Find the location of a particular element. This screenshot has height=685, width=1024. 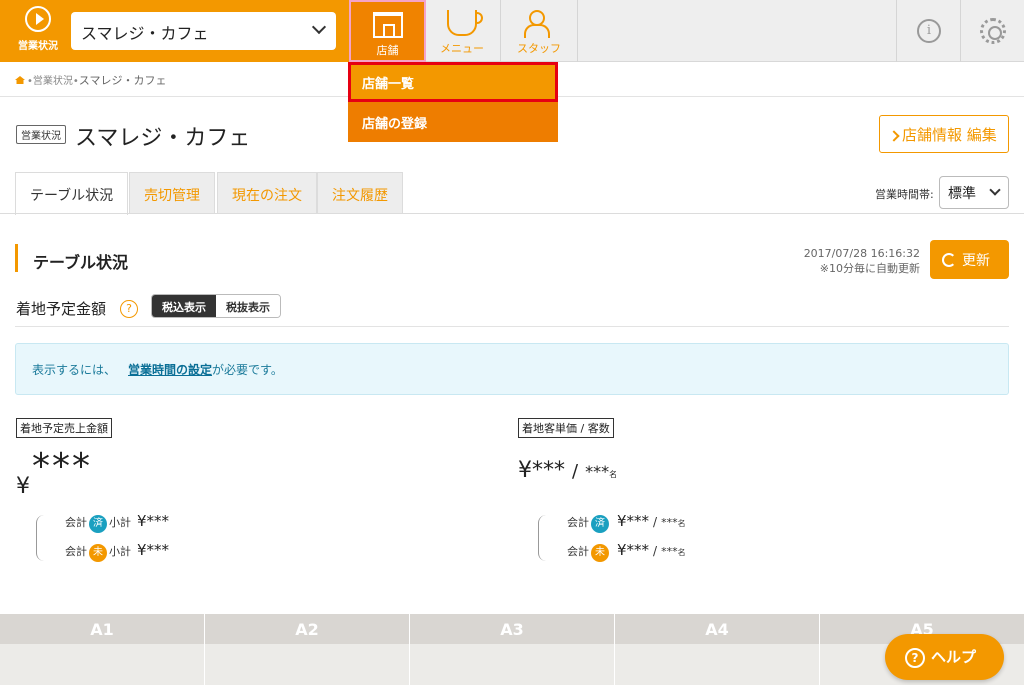

edit-store-info-button: 店舗情報 編集 is located at coordinates (944, 134).